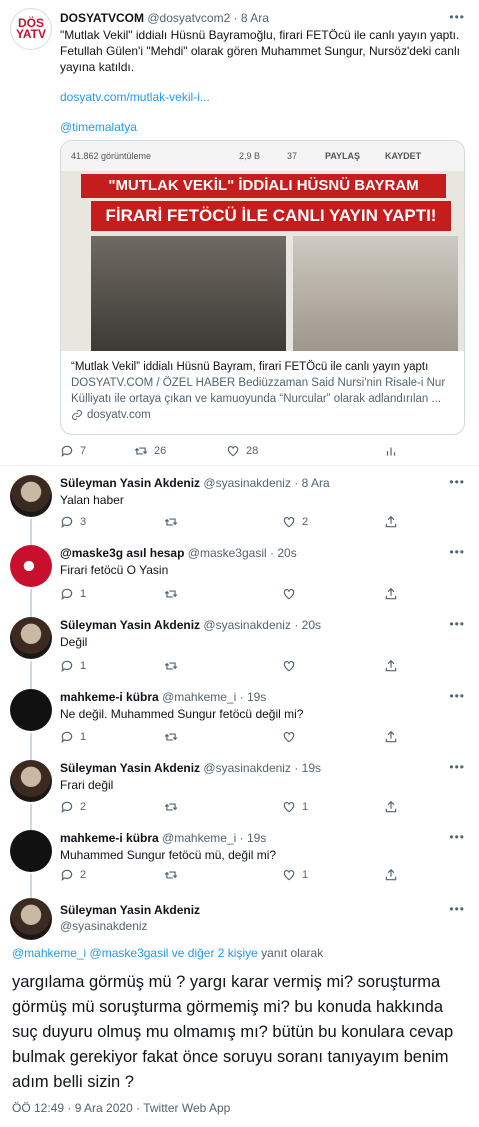  I want to click on tweet-header: @maske3g asıl hesap @maske3gasil · 20s, so click(263, 553).